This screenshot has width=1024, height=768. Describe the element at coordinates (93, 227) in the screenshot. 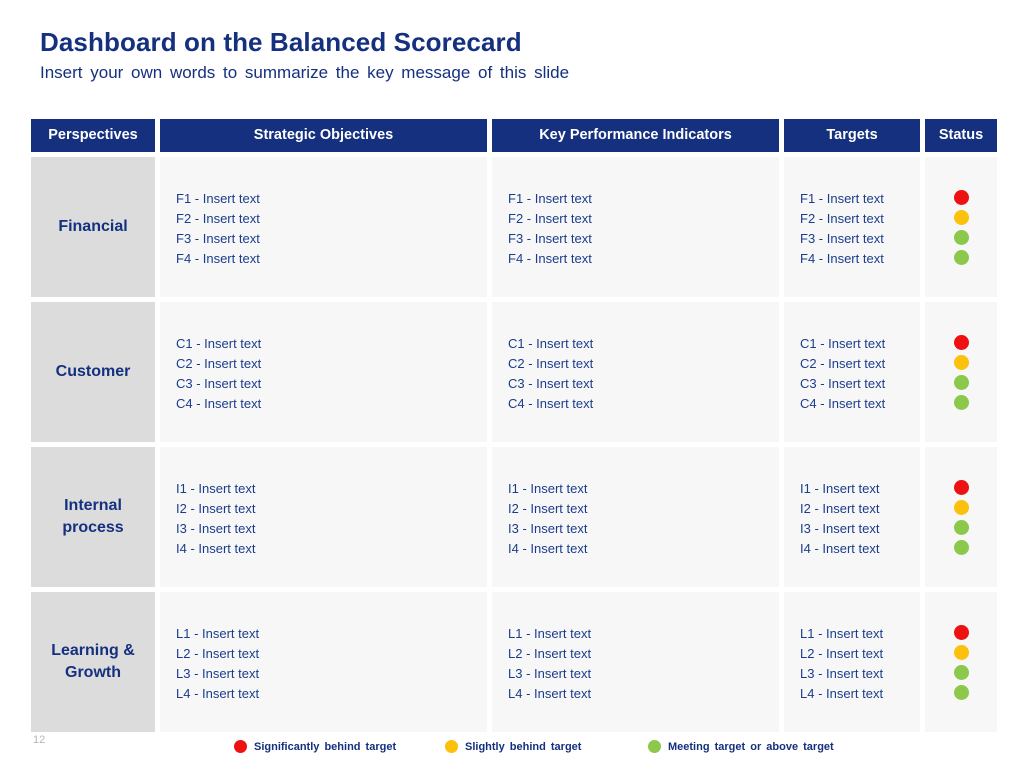

I see `perspective-cell: Financial` at that location.